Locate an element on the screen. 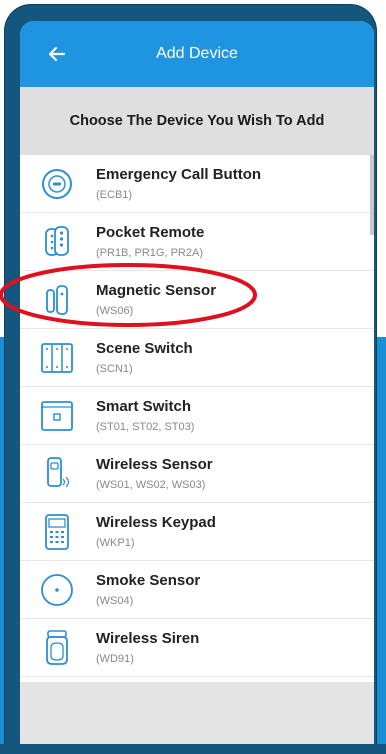 The image size is (386, 754). device-model: (WD91) is located at coordinates (115, 659).